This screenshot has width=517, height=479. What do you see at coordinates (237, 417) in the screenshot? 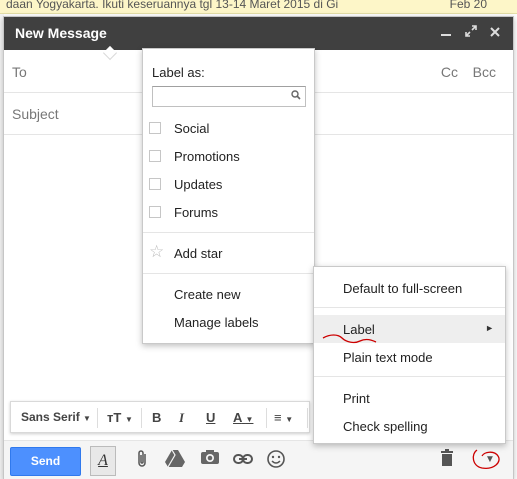
I see `text-color-label: A` at bounding box center [237, 417].